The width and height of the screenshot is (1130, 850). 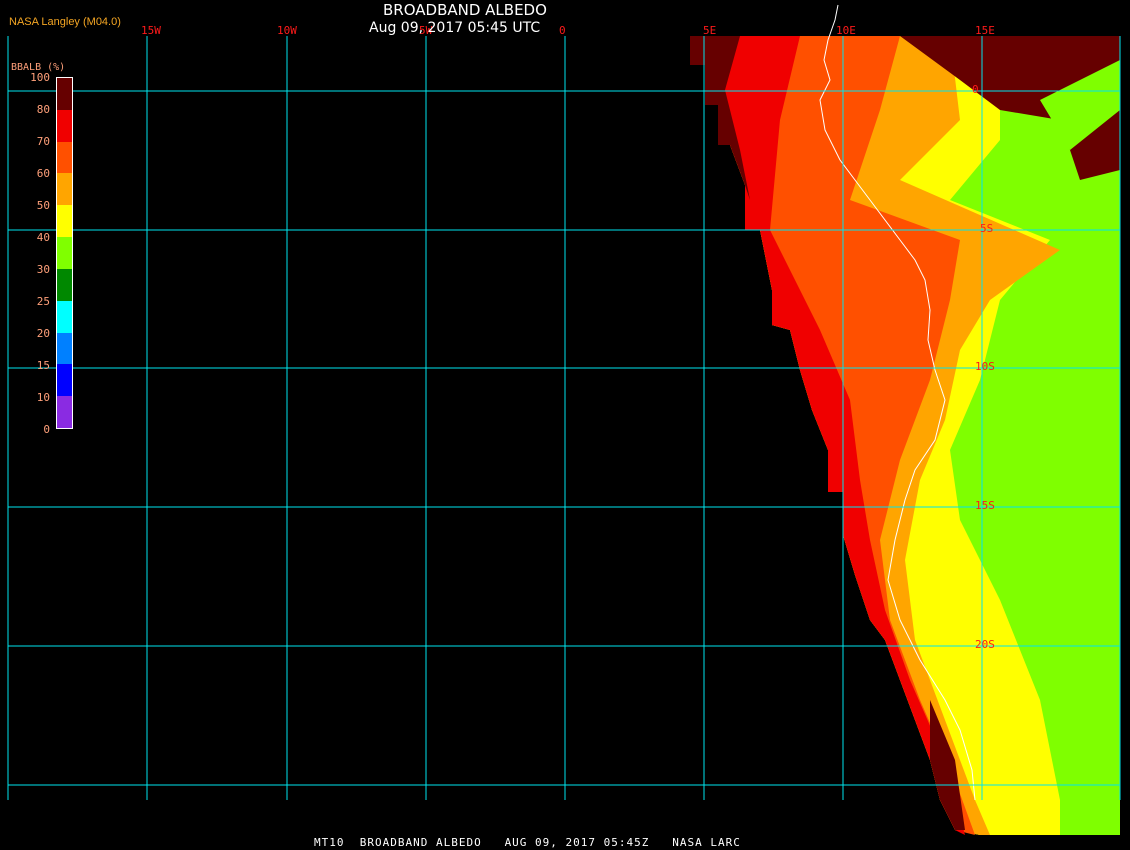 I want to click on legend-tick: 70, so click(x=43, y=141).